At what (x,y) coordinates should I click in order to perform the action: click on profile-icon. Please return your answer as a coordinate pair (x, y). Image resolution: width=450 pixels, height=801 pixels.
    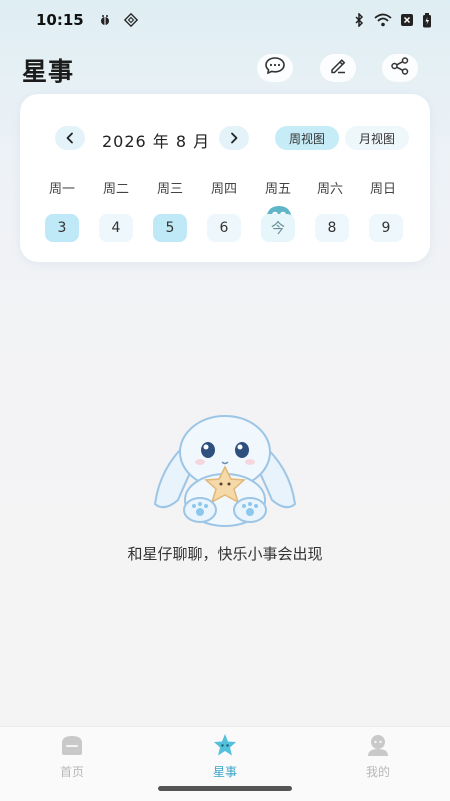
    Looking at the image, I should click on (378, 745).